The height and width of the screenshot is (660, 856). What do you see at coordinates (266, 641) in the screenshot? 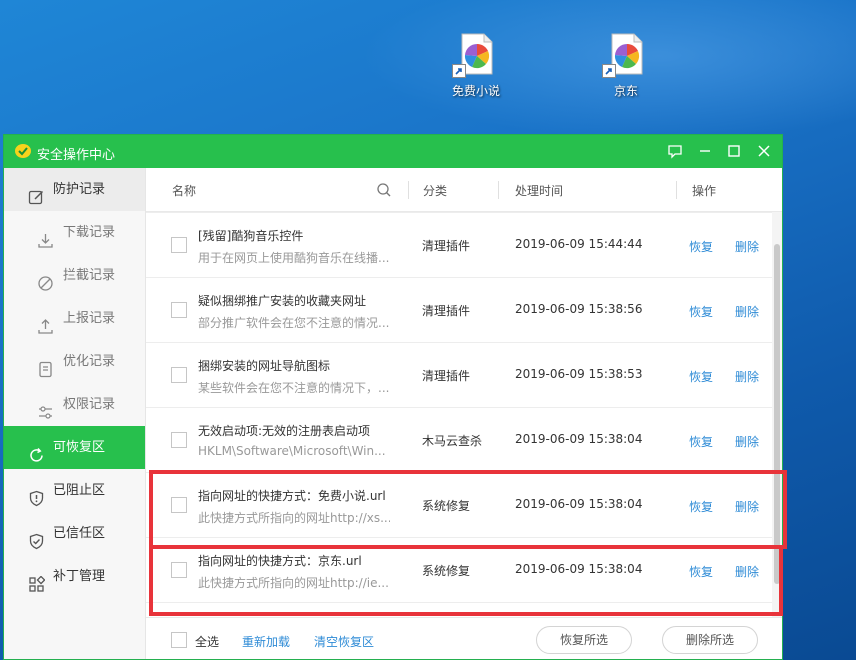
I see `reload-link: 重新加载` at bounding box center [266, 641].